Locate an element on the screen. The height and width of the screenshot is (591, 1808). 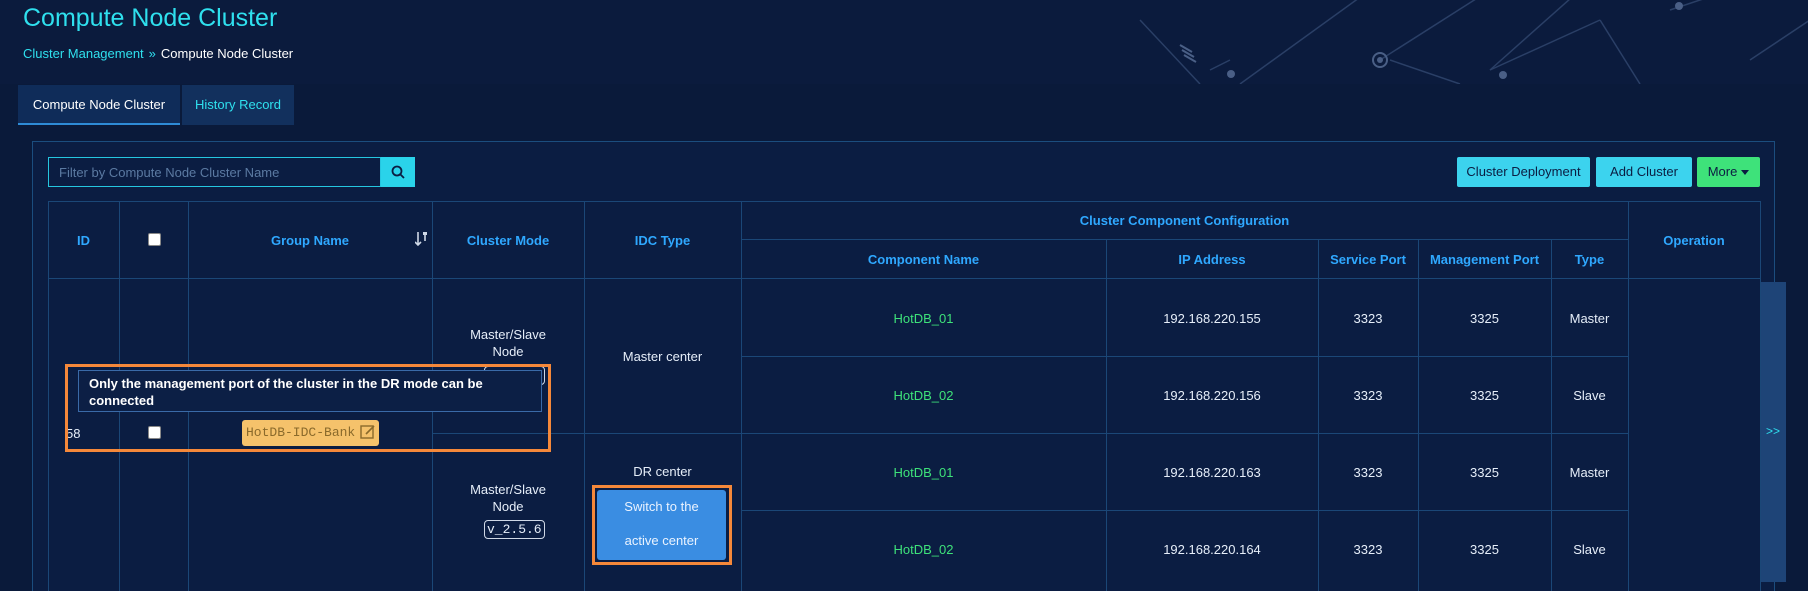
more-button: More is located at coordinates (1728, 172).